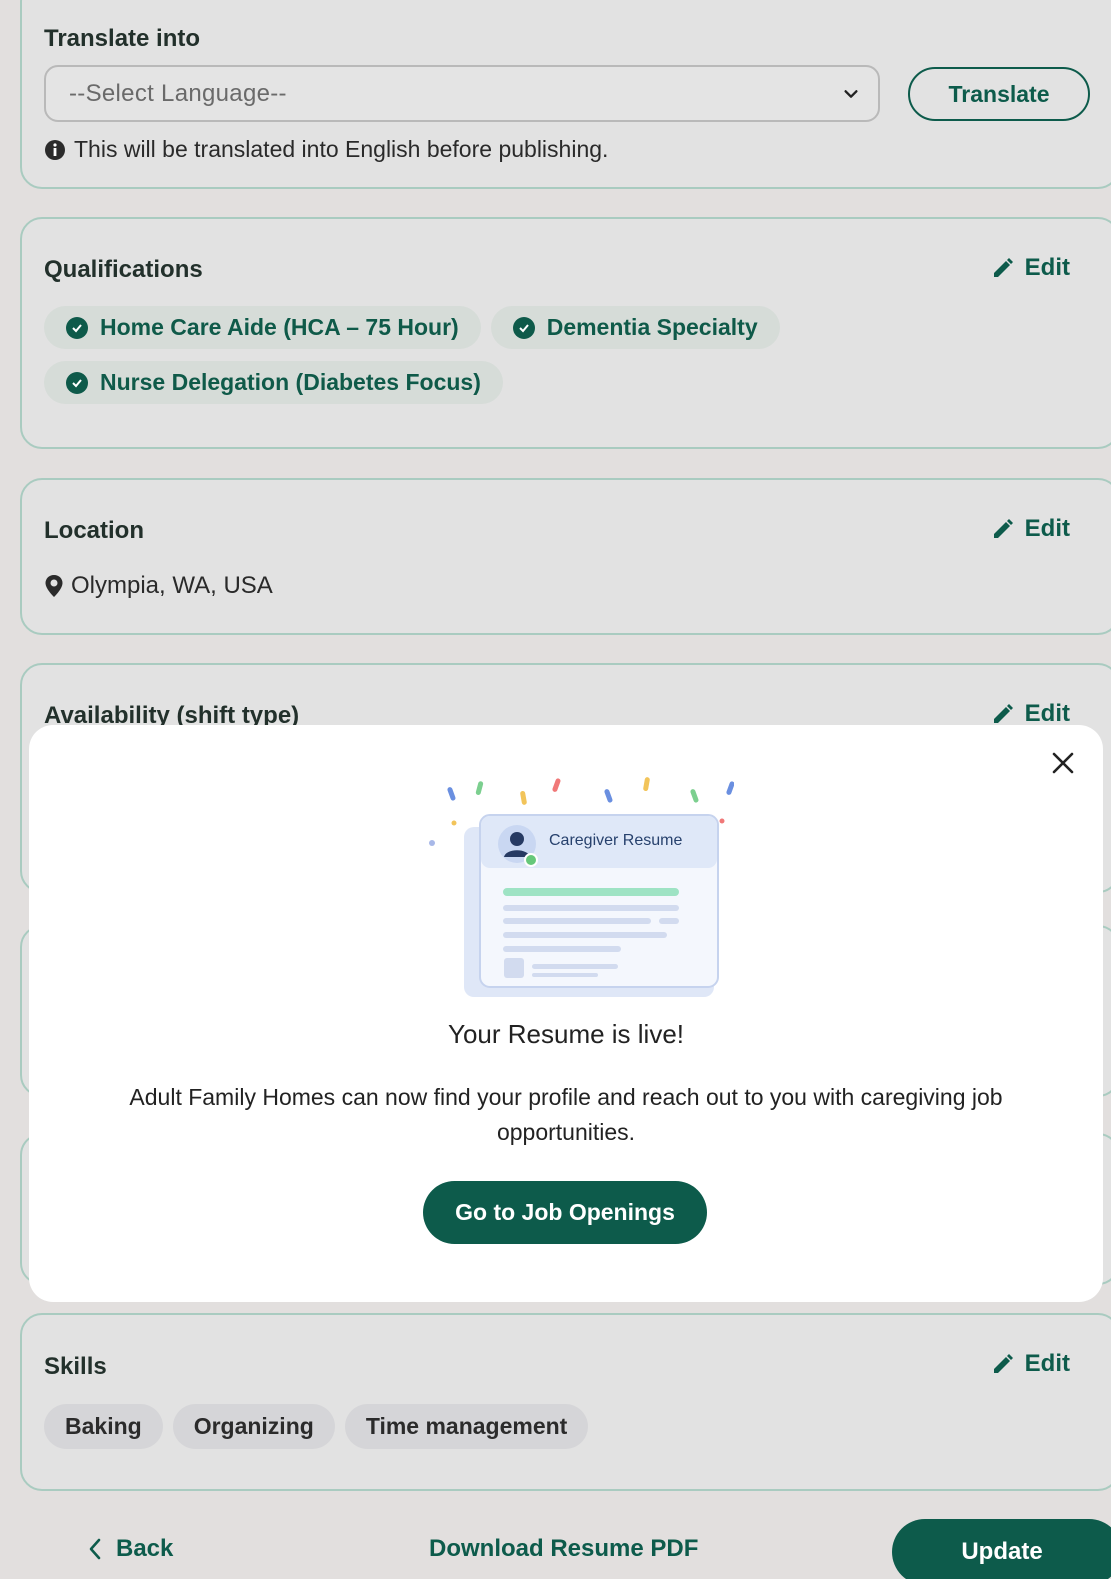 Image resolution: width=1111 pixels, height=1579 pixels. I want to click on language-select: --Select Language--, so click(462, 93).